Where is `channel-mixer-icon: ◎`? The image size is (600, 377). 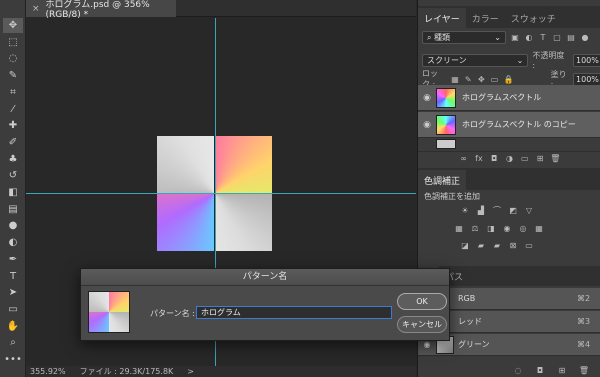 channel-mixer-icon: ◎ is located at coordinates (523, 228).